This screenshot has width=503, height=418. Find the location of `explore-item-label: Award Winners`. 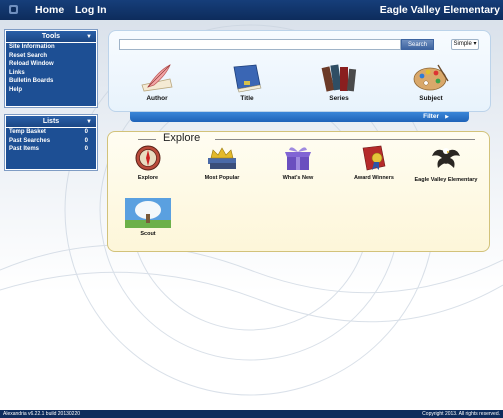

explore-item-label: Award Winners is located at coordinates (374, 178).